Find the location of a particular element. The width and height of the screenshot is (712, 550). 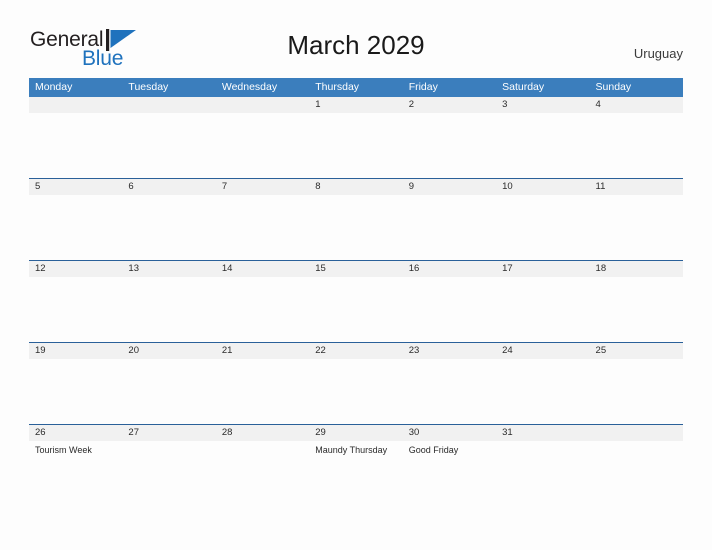

day-number-15: 15 is located at coordinates (355, 269).